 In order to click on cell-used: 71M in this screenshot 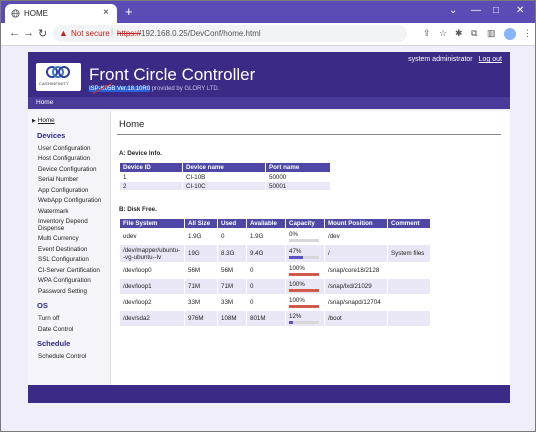, I will do `click(232, 286)`.